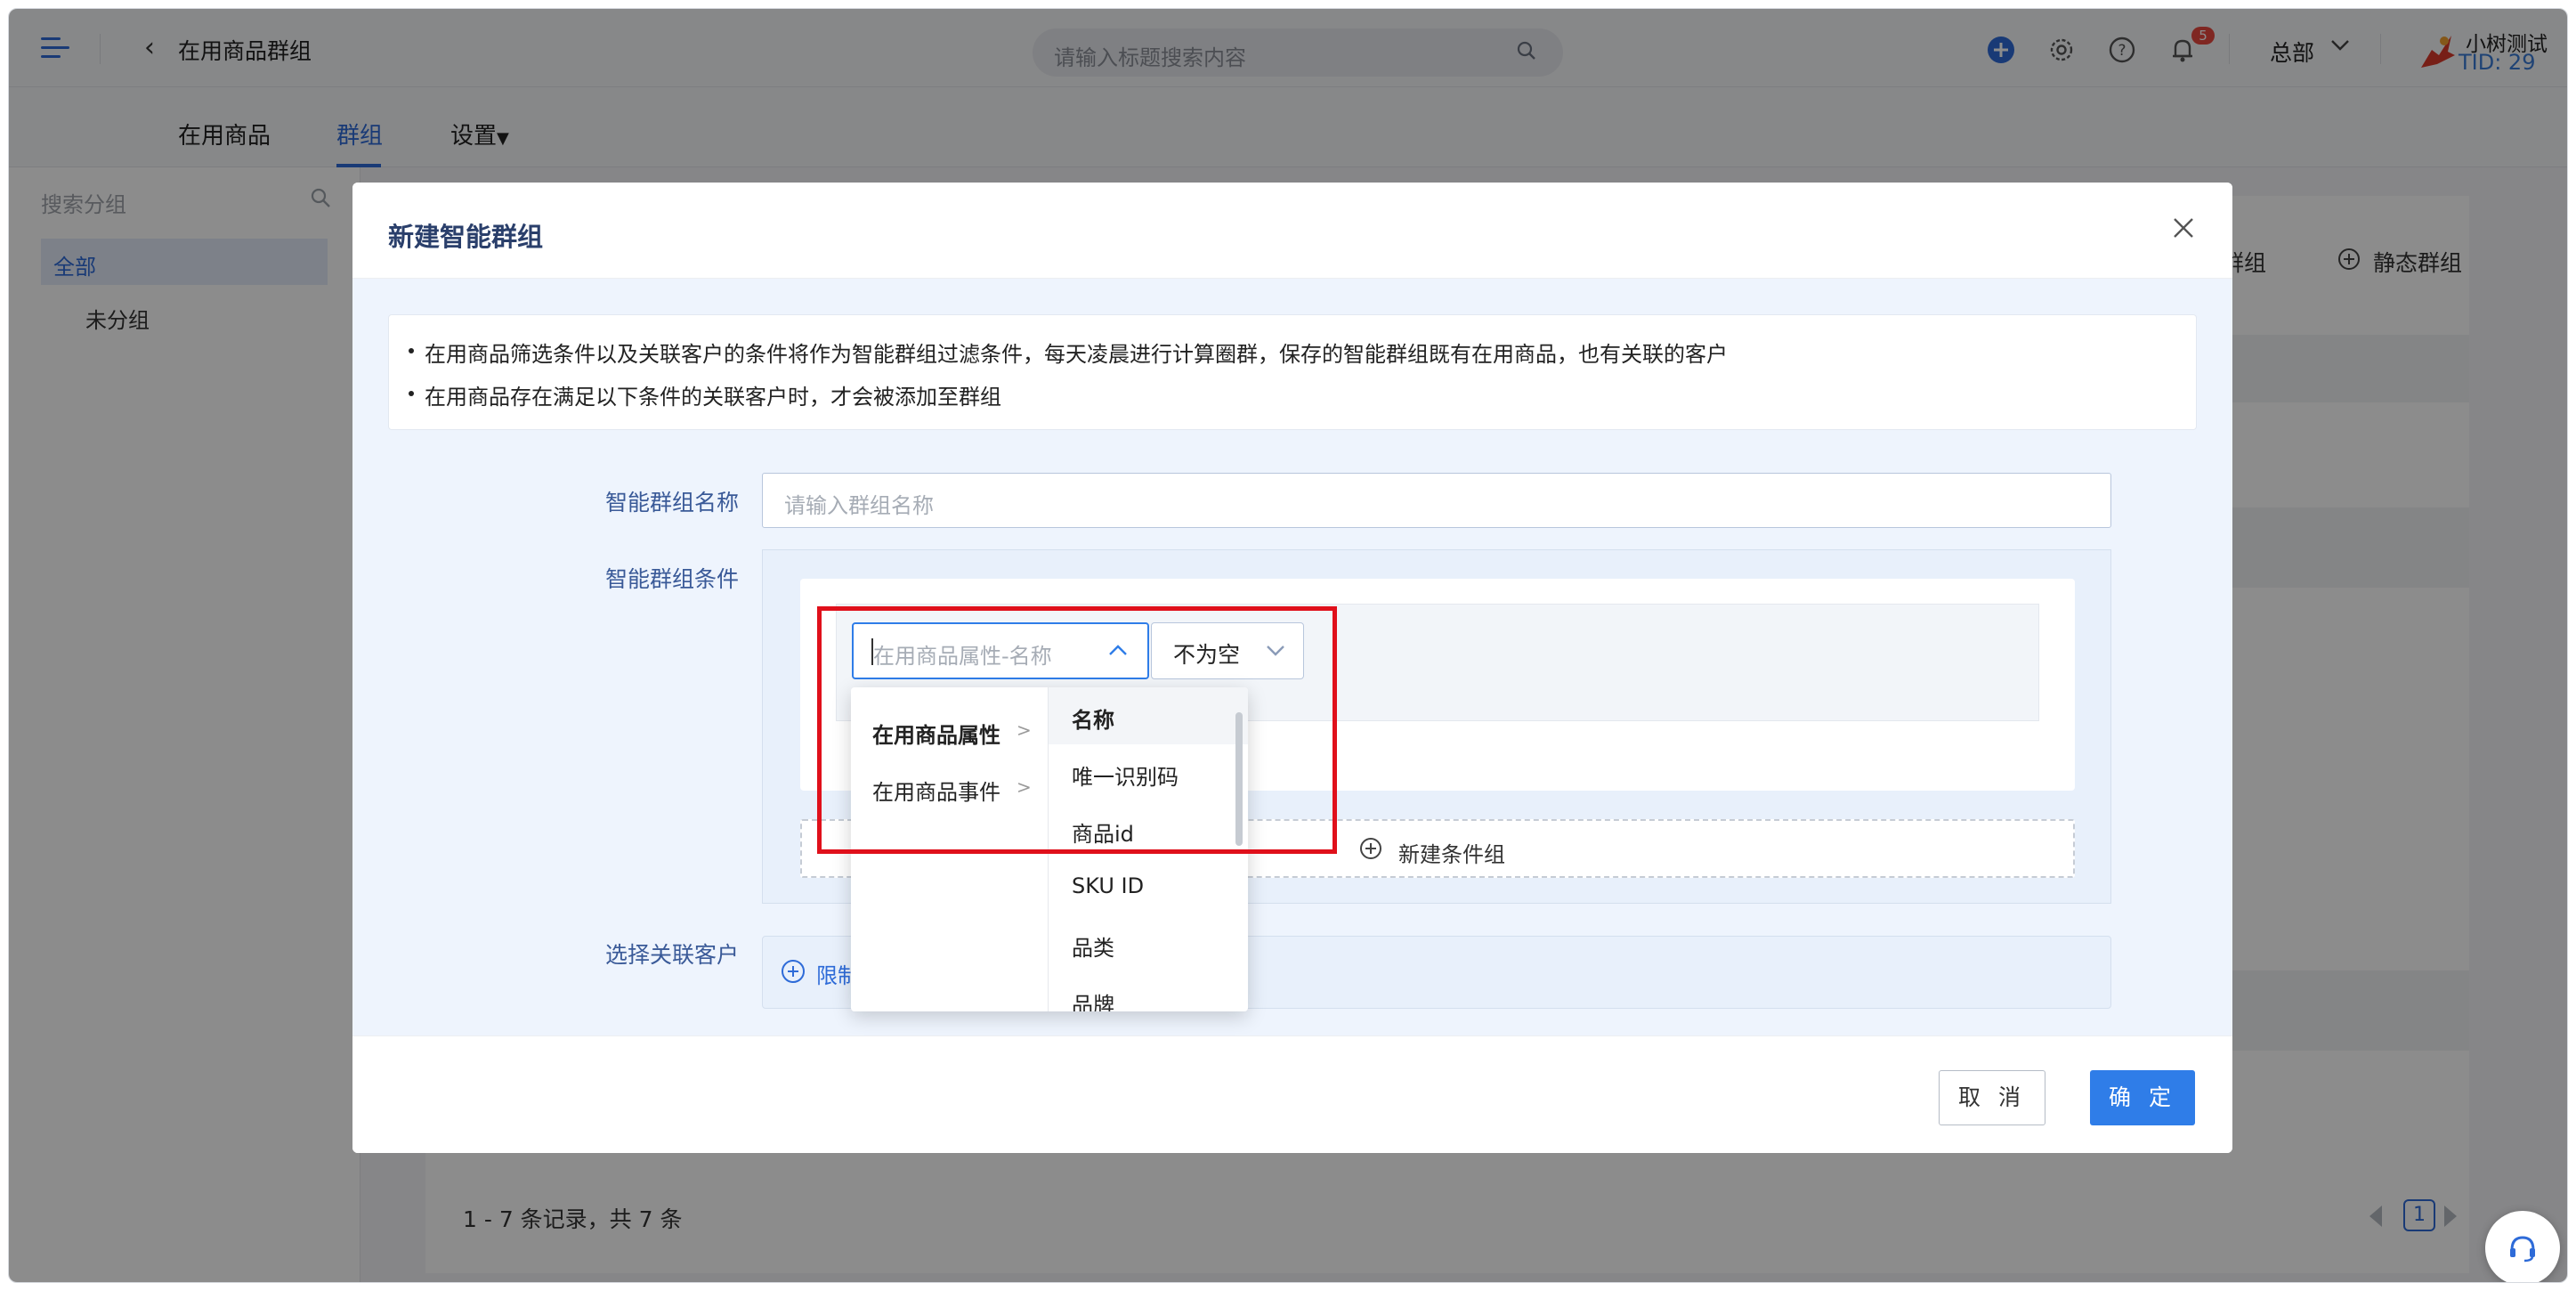 Image resolution: width=2576 pixels, height=1291 pixels. Describe the element at coordinates (1451, 854) in the screenshot. I see `new-condition-group-label: 新建条件组` at that location.